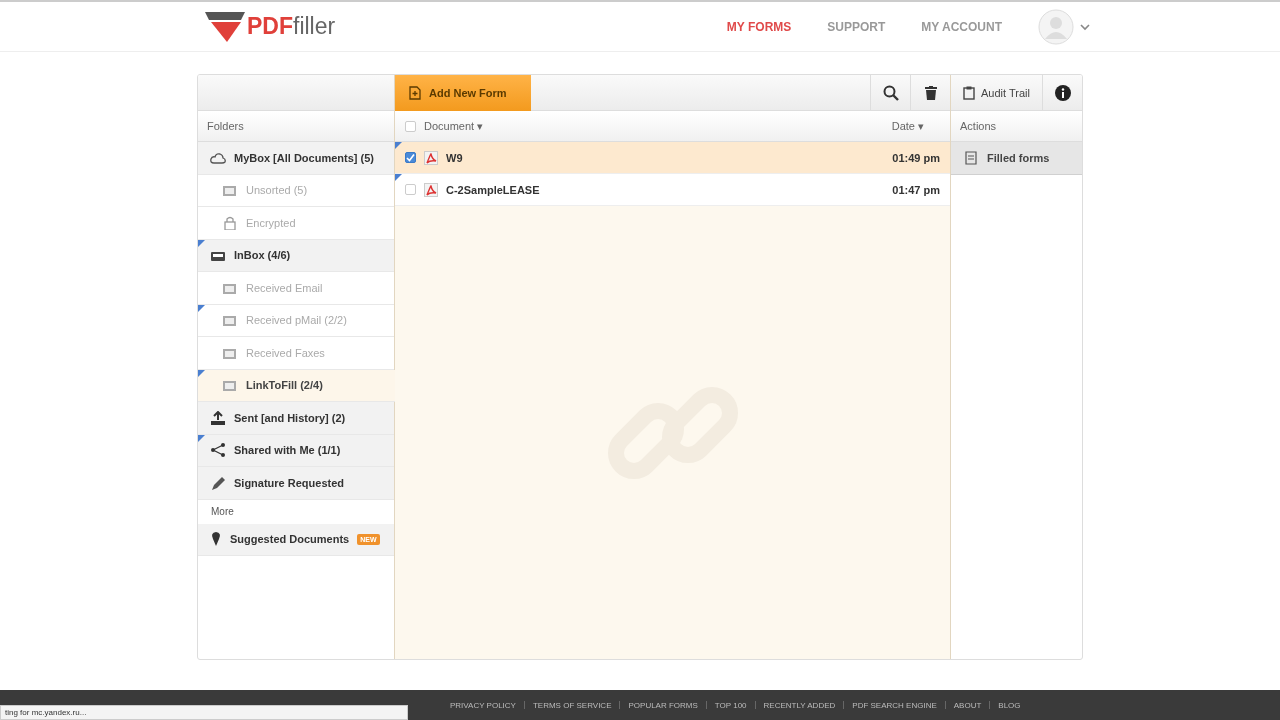 The height and width of the screenshot is (720, 1280). What do you see at coordinates (799, 705) in the screenshot?
I see `footer-link: RECENTLY ADDED` at bounding box center [799, 705].